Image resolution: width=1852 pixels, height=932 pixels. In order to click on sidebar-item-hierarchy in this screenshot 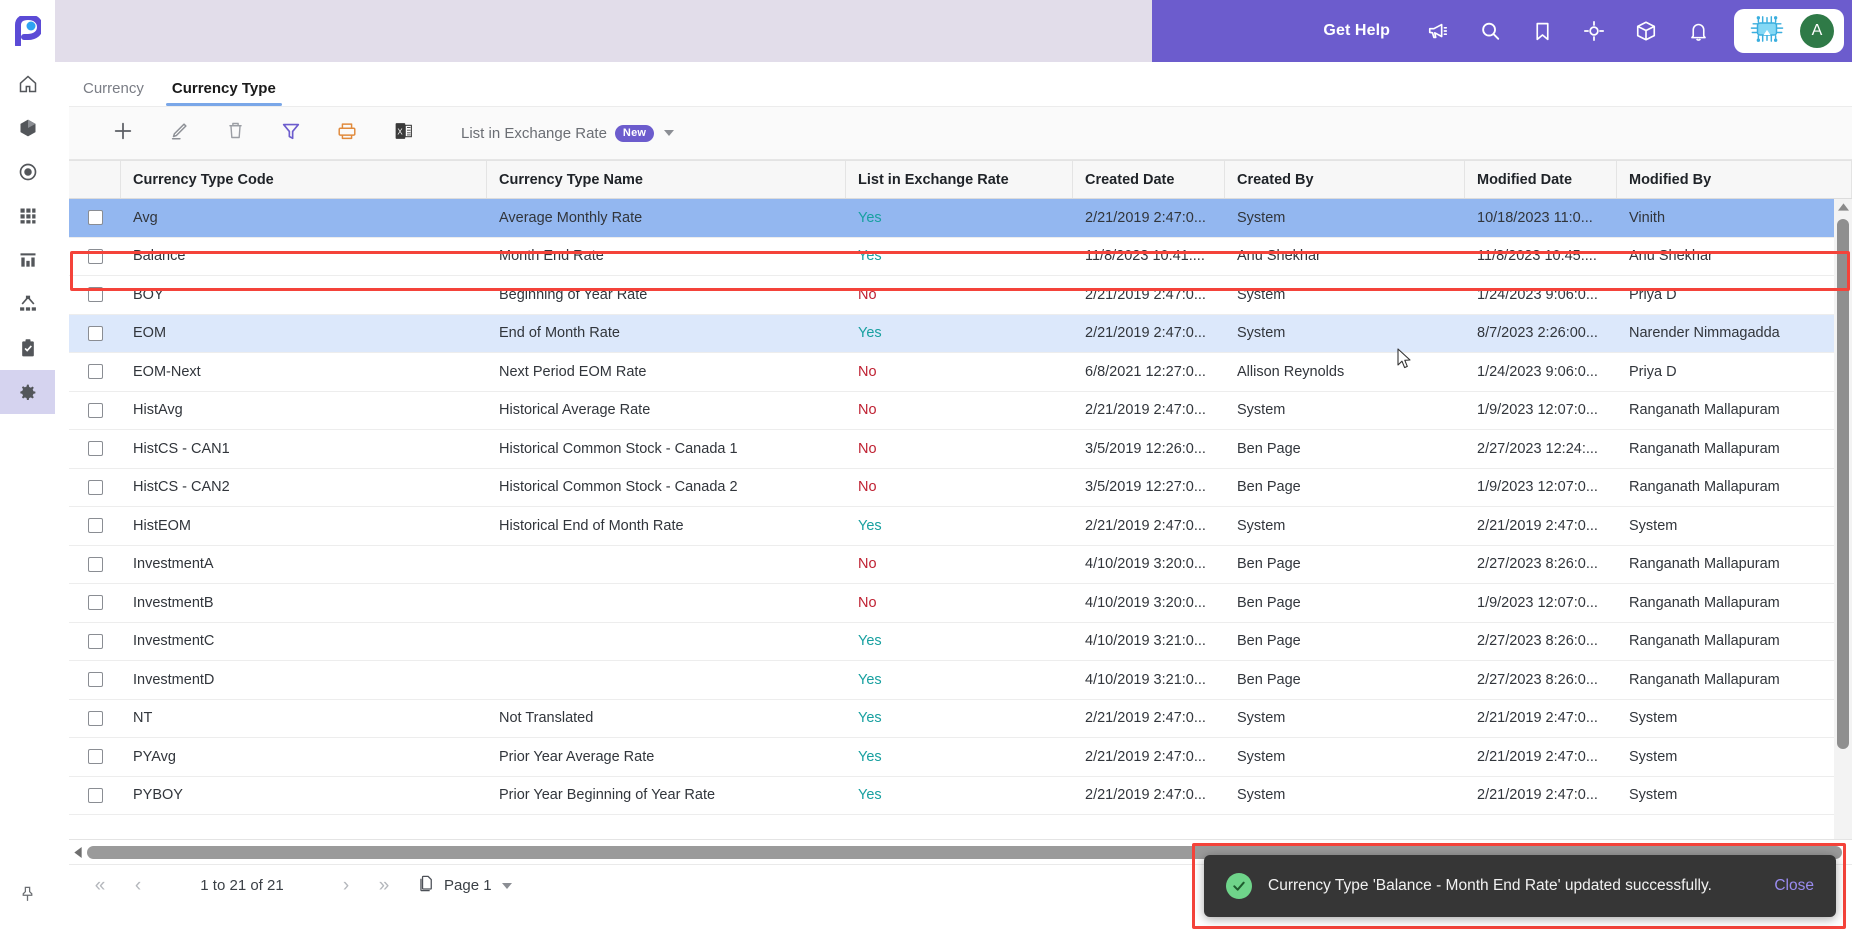, I will do `click(27, 304)`.